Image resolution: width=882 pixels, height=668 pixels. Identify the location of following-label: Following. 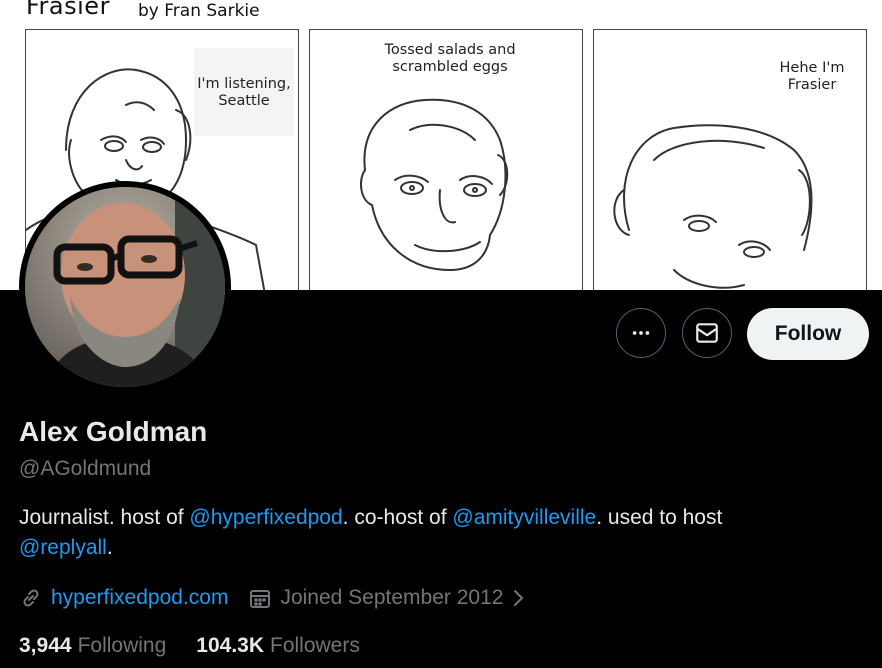
(122, 645).